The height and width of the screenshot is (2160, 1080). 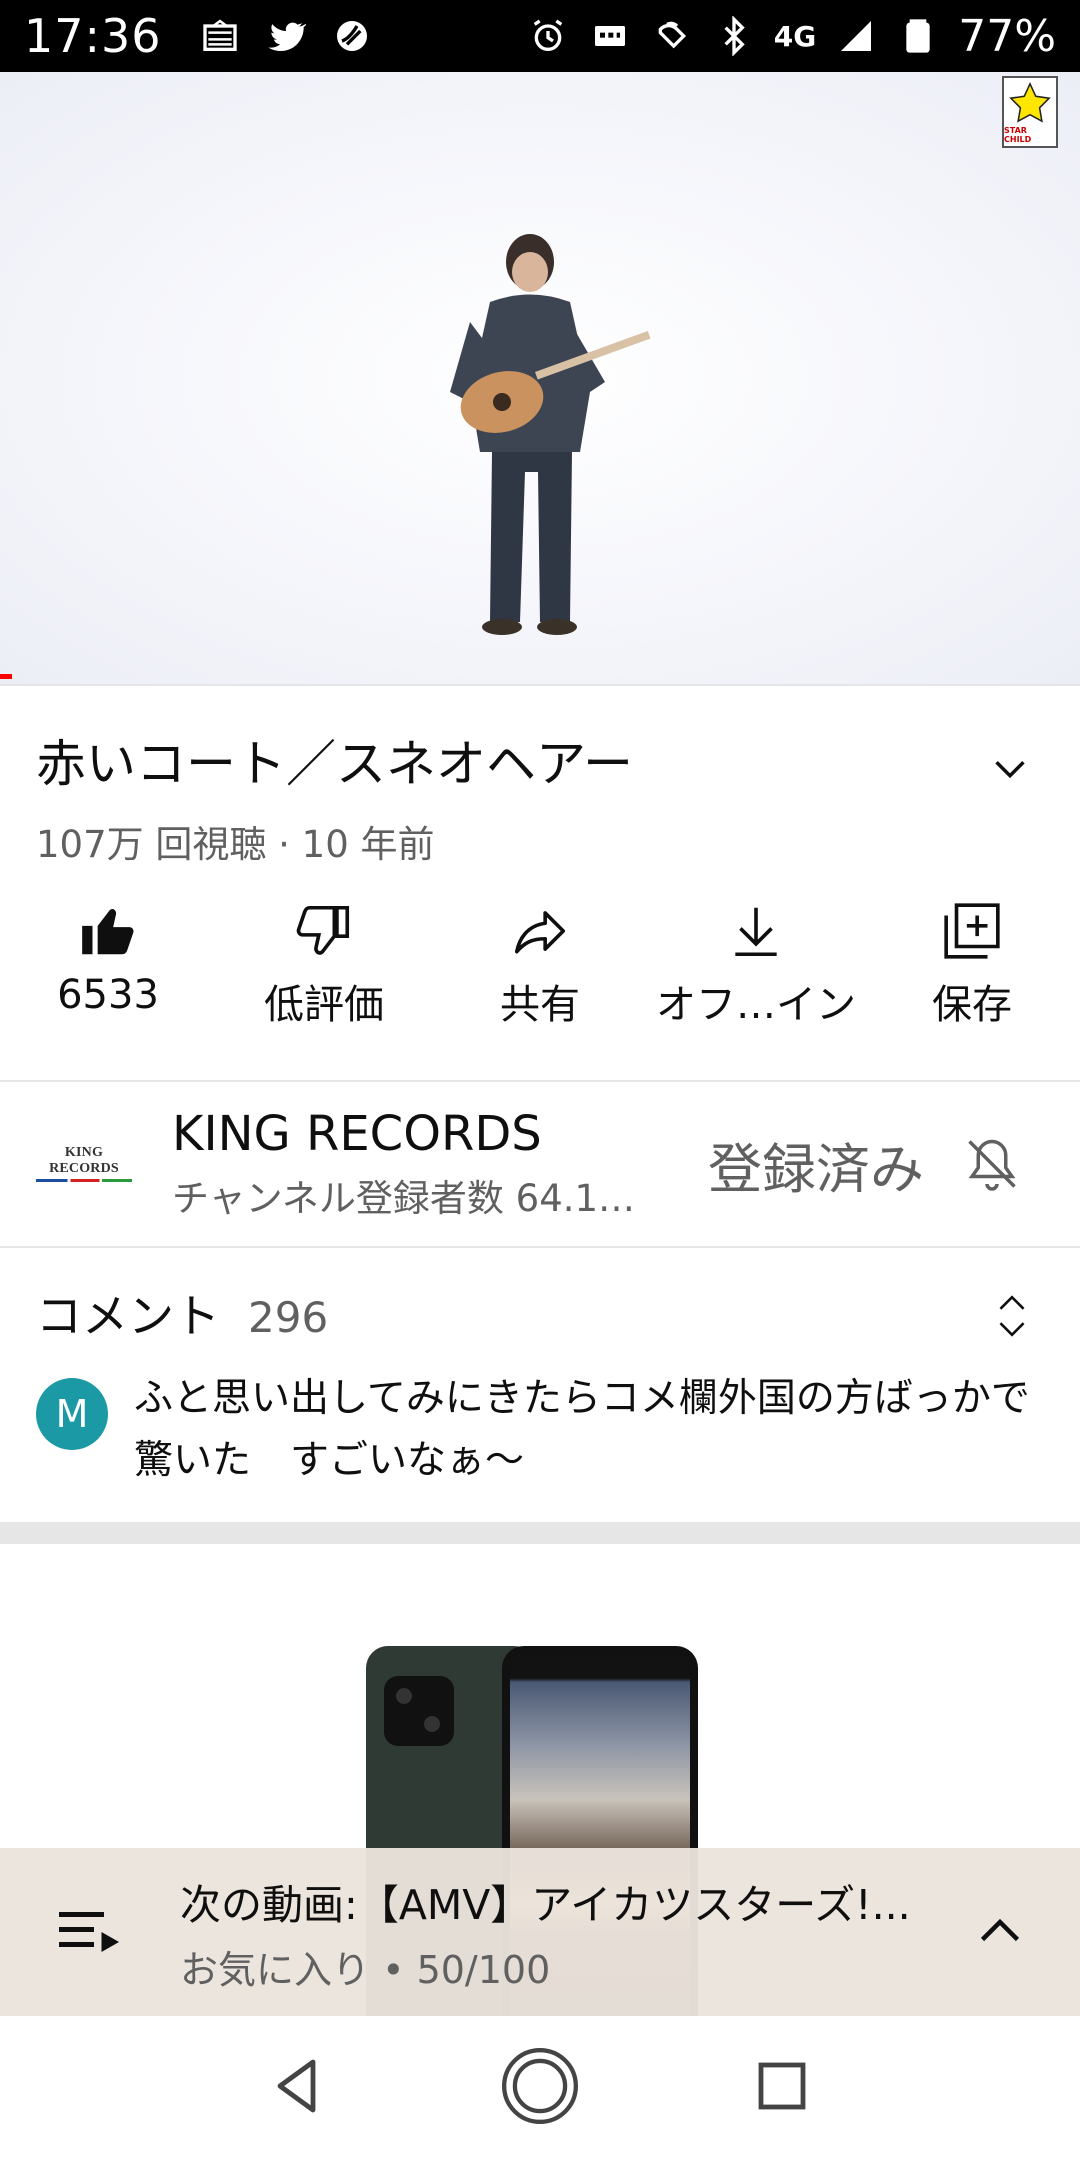 I want to click on like-button: 6533, so click(x=108, y=990).